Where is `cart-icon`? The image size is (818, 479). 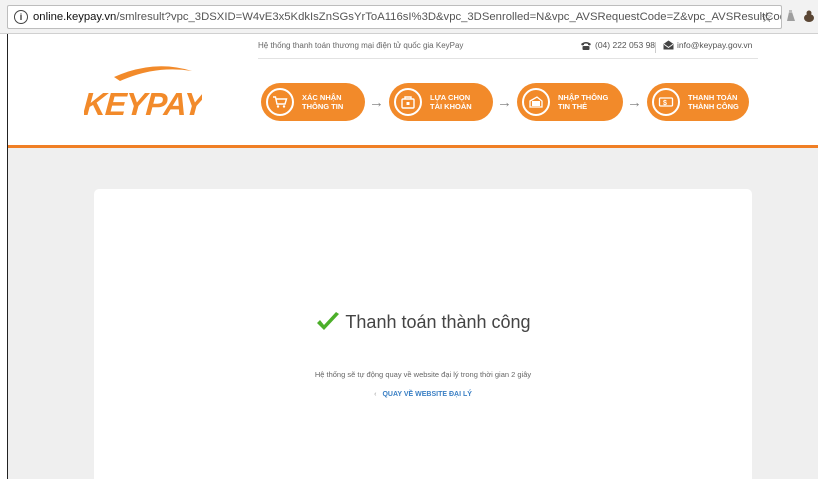
cart-icon is located at coordinates (280, 102).